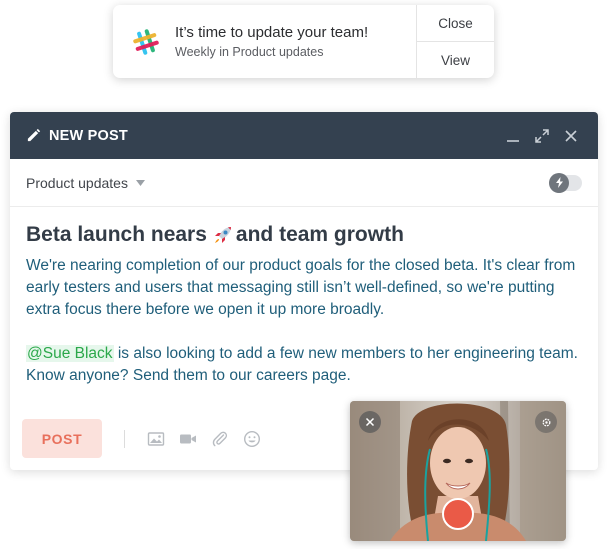 The height and width of the screenshot is (549, 608). Describe the element at coordinates (455, 59) in the screenshot. I see `notification-view-button: View` at that location.